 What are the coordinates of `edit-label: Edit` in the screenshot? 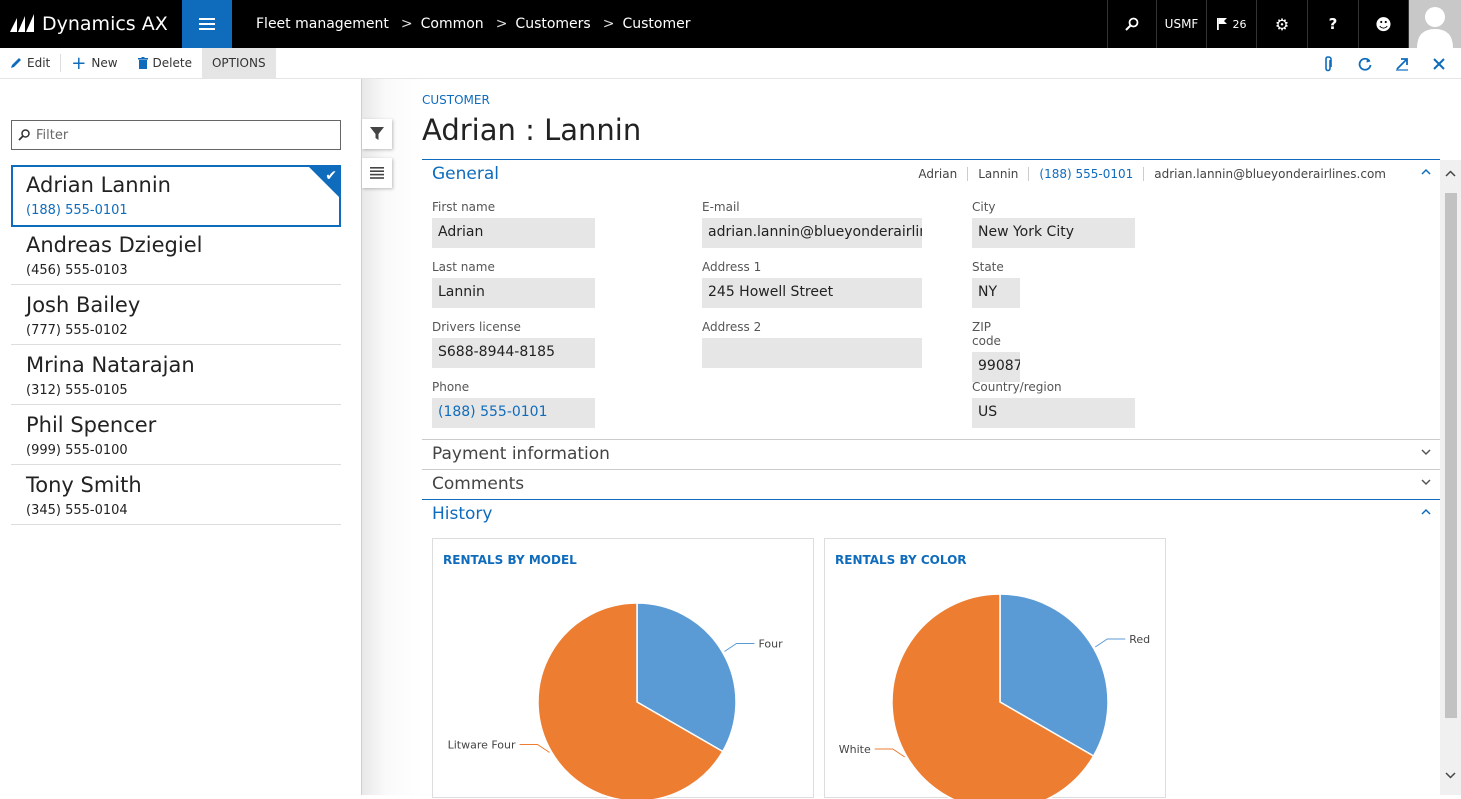 It's located at (39, 63).